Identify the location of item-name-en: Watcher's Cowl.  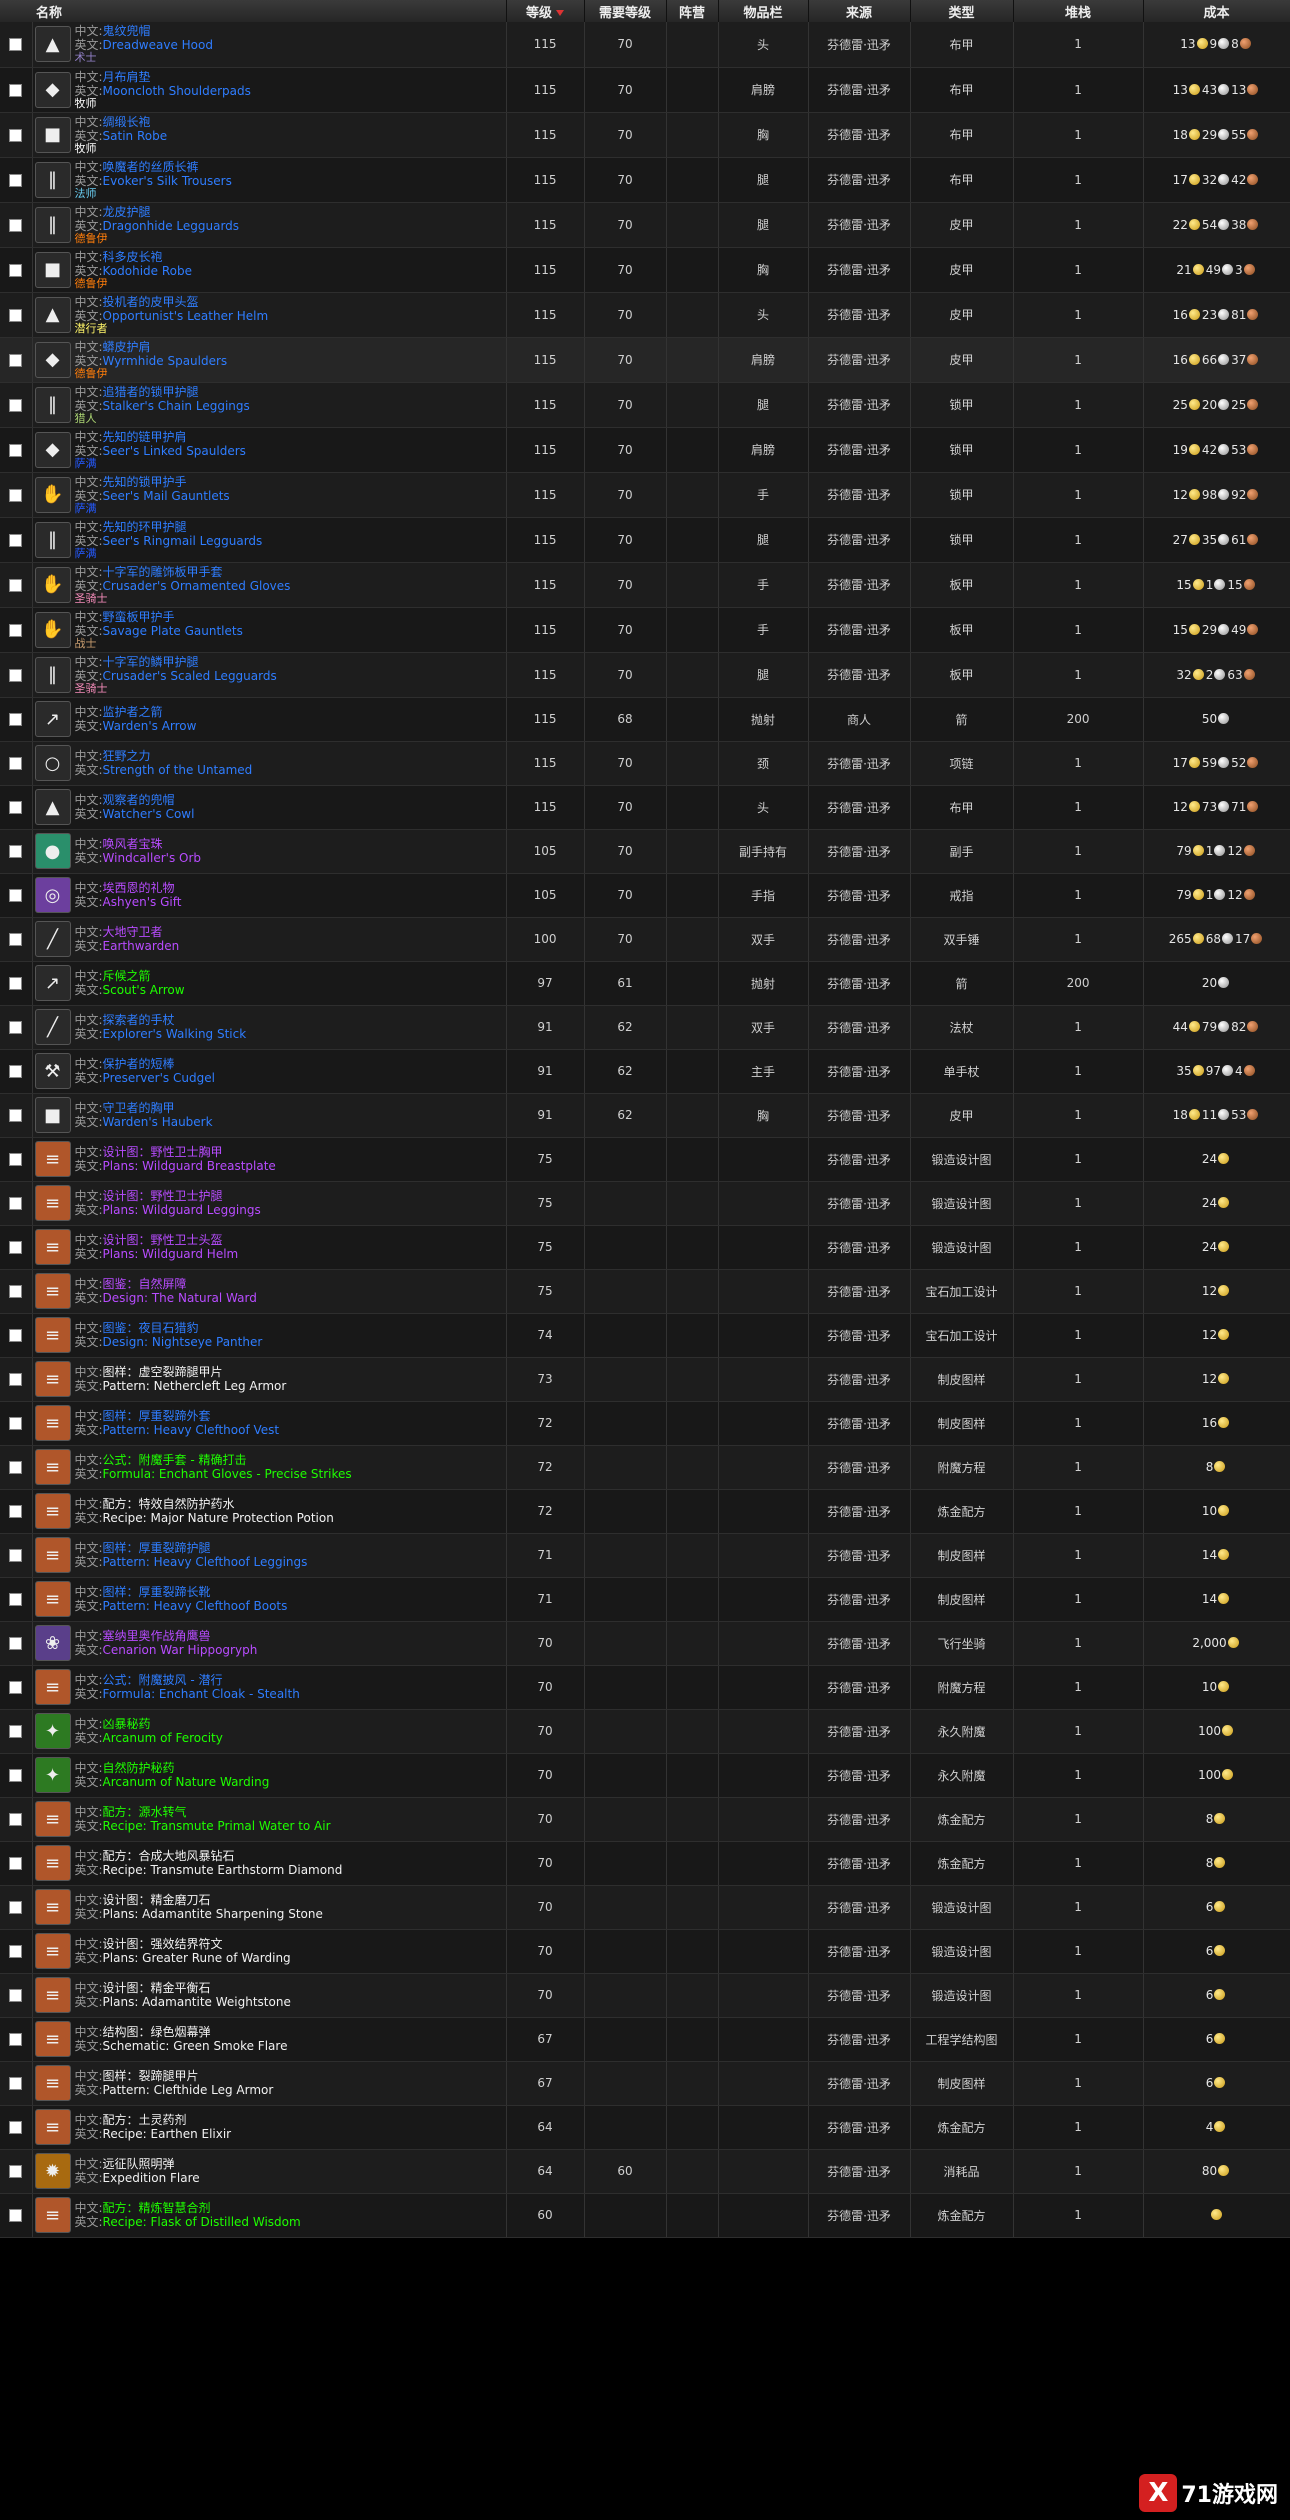
(149, 814).